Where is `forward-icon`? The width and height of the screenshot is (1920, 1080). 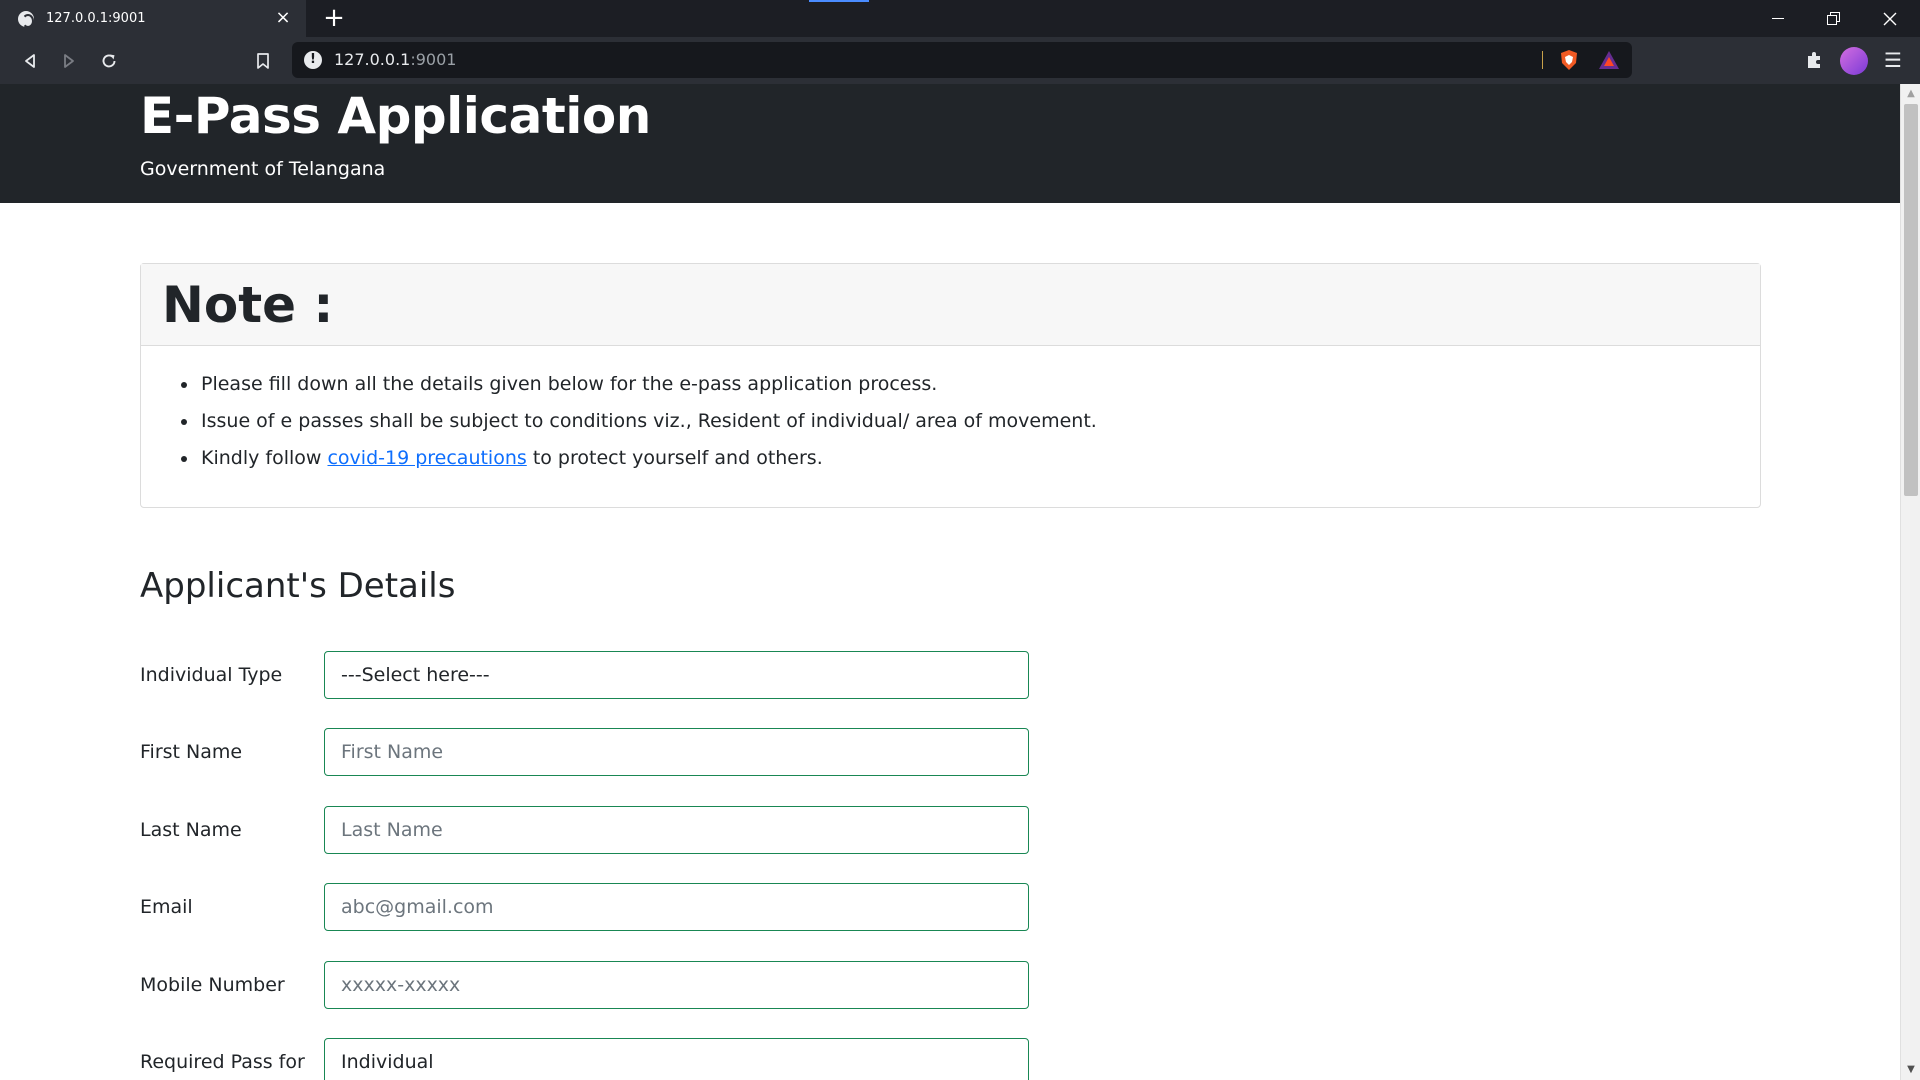
forward-icon is located at coordinates (69, 61).